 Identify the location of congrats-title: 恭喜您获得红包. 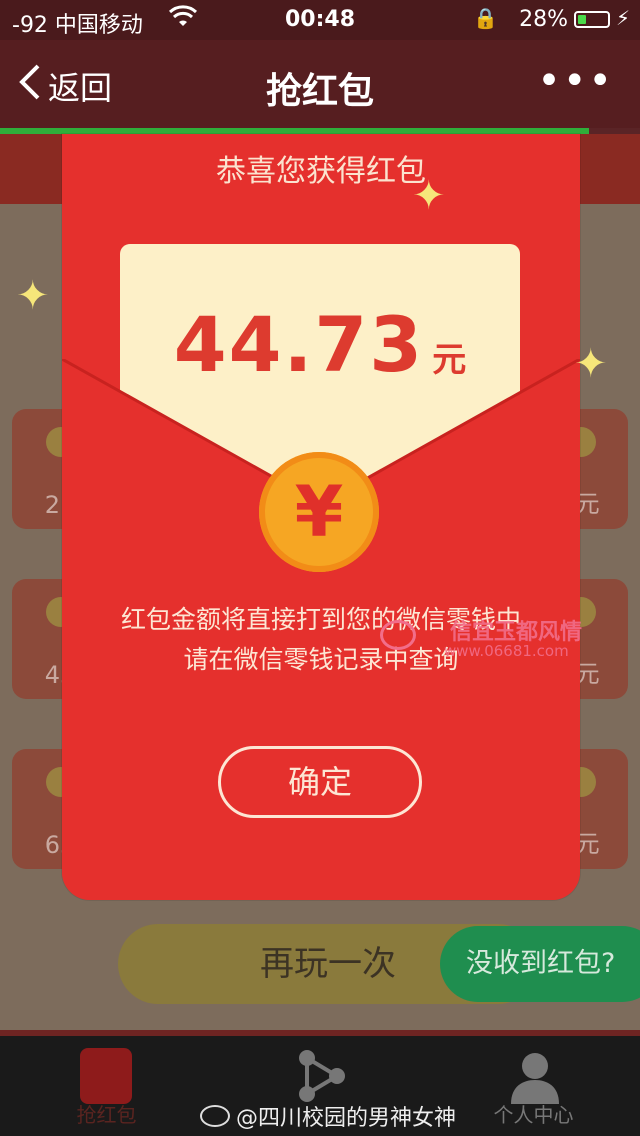
(321, 171).